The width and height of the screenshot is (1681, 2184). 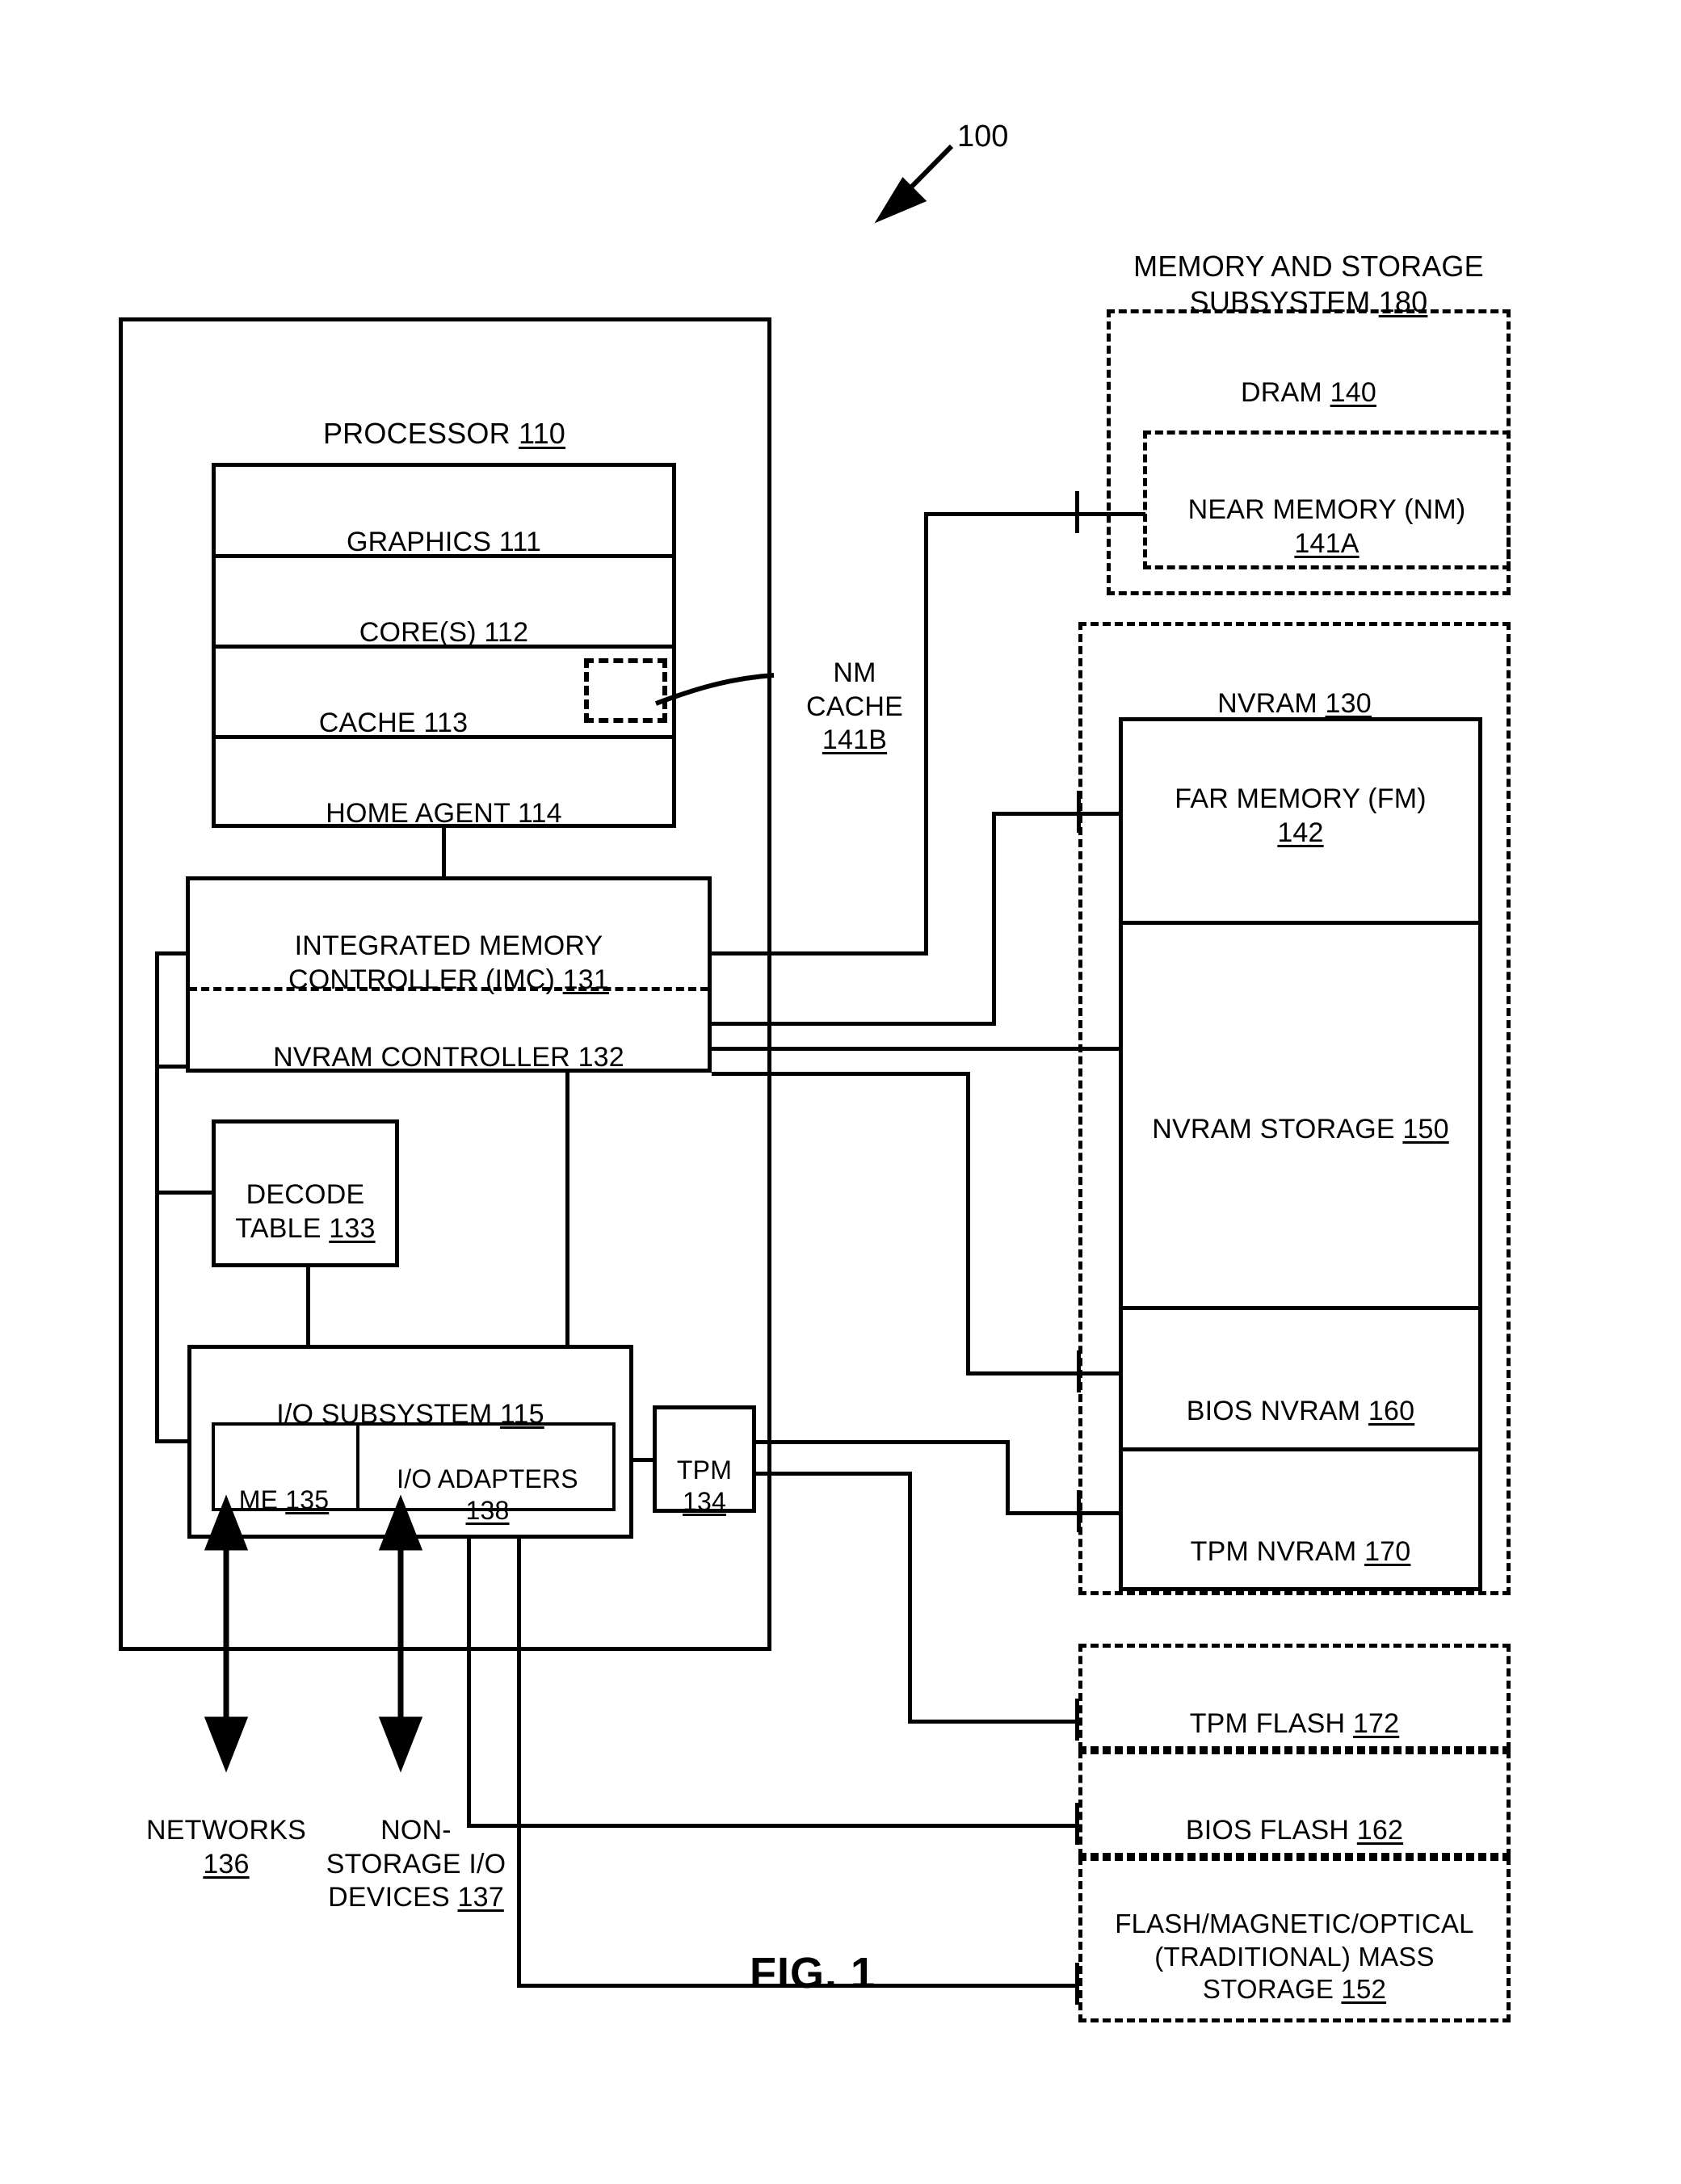 I want to click on nm-cache-dashed-region, so click(x=625, y=690).